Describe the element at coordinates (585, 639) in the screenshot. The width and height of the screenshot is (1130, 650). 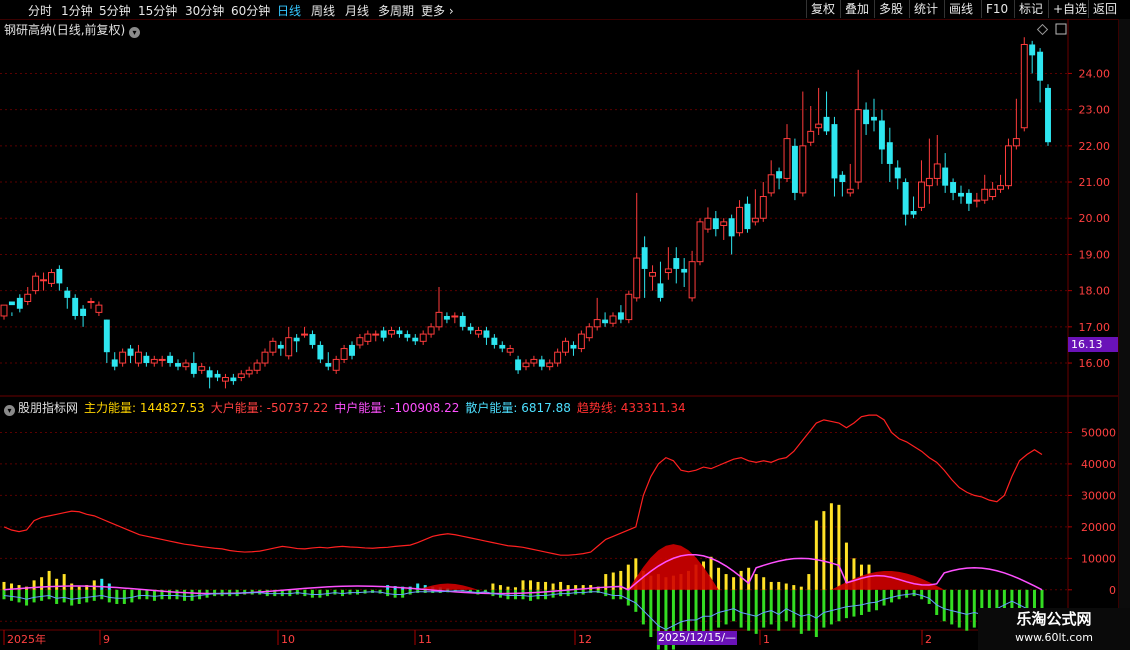
I see `date-label: 12` at that location.